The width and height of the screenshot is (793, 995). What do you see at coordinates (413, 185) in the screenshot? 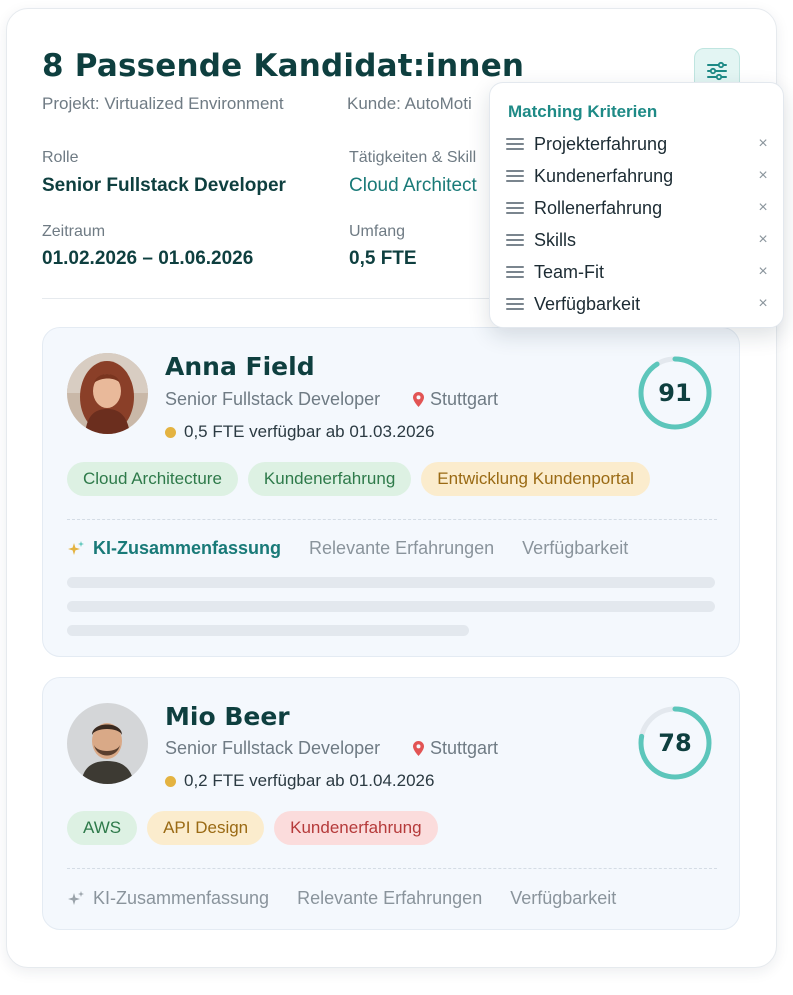
I see `skills-value: Cloud Architect` at bounding box center [413, 185].